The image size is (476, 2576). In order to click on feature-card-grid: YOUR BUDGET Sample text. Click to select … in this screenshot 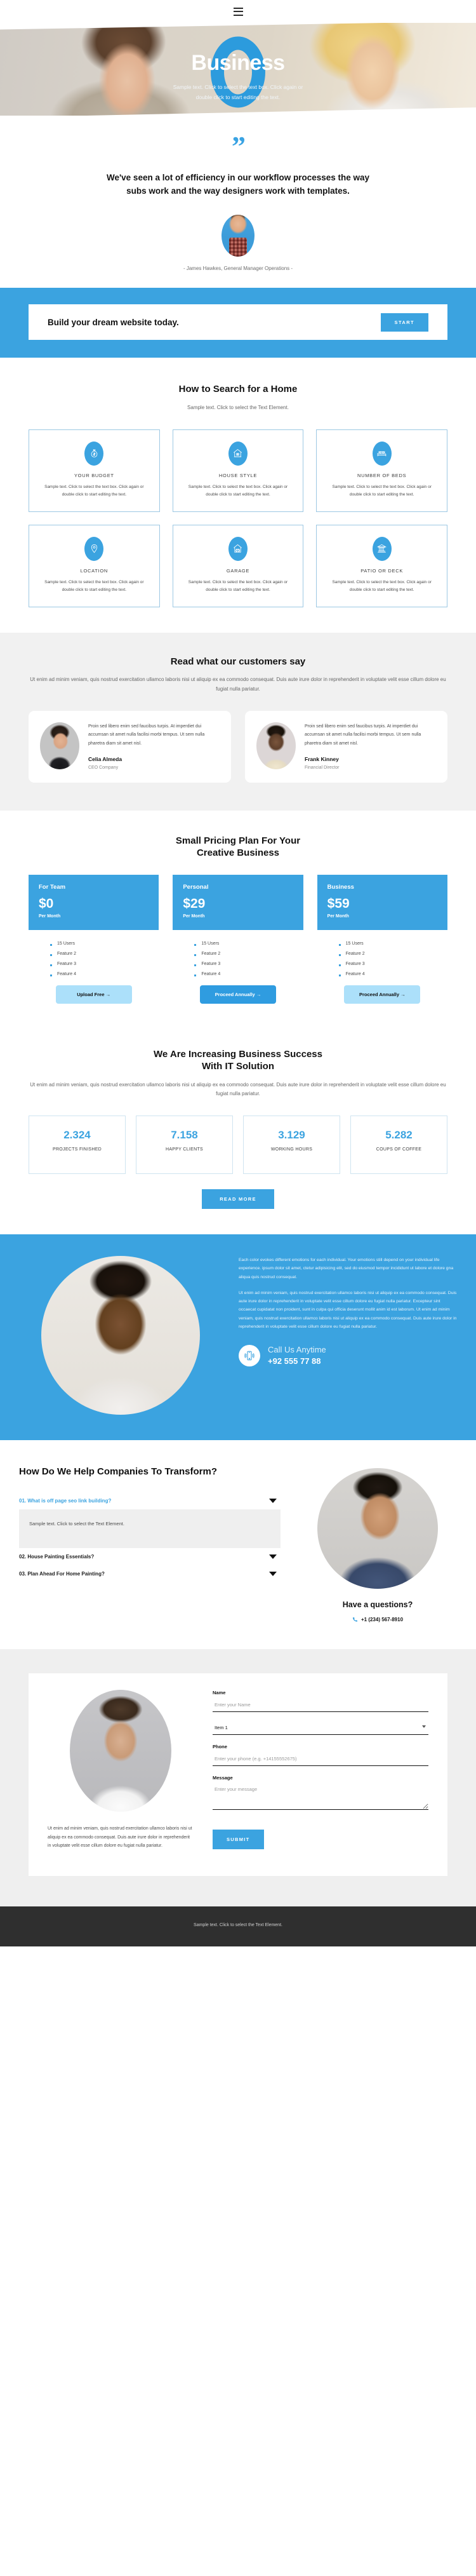, I will do `click(238, 518)`.